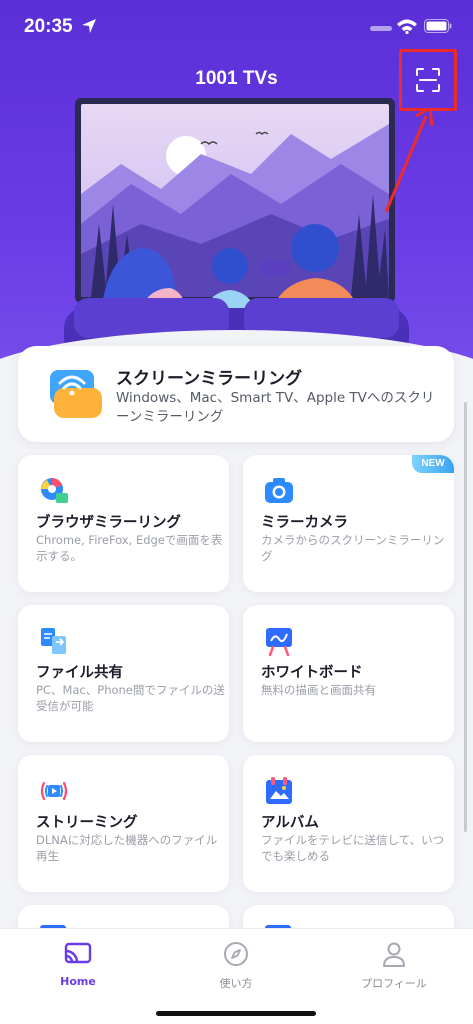  I want to click on feature-card-streaming: ストリーミング DLNAに対応した機器へのファイル再生, so click(123, 823).